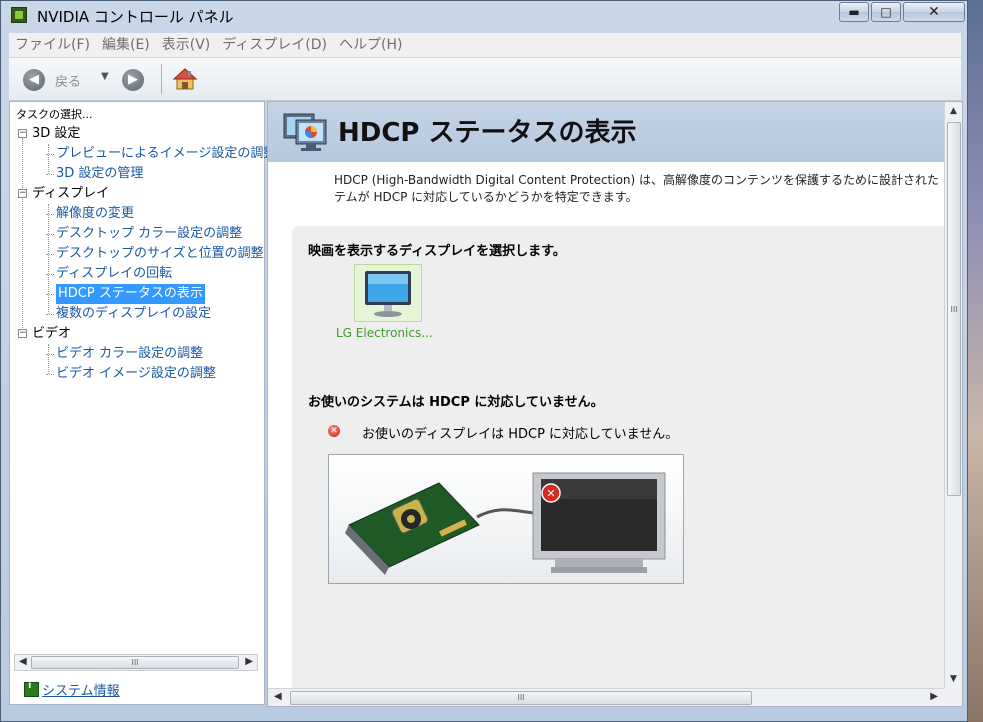  I want to click on resize-grip, so click(953, 697).